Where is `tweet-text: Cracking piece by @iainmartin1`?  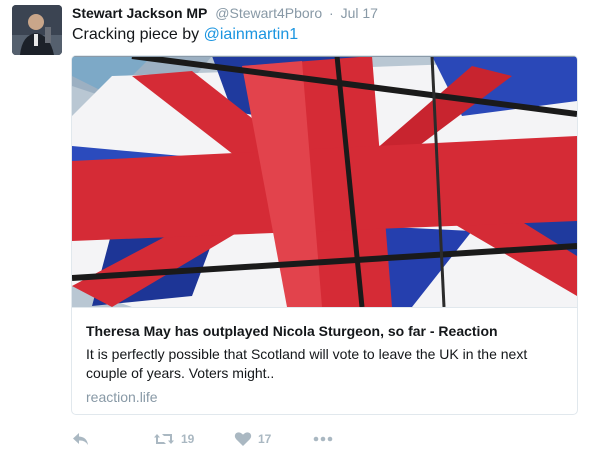 tweet-text: Cracking piece by @iainmartin1 is located at coordinates (185, 35).